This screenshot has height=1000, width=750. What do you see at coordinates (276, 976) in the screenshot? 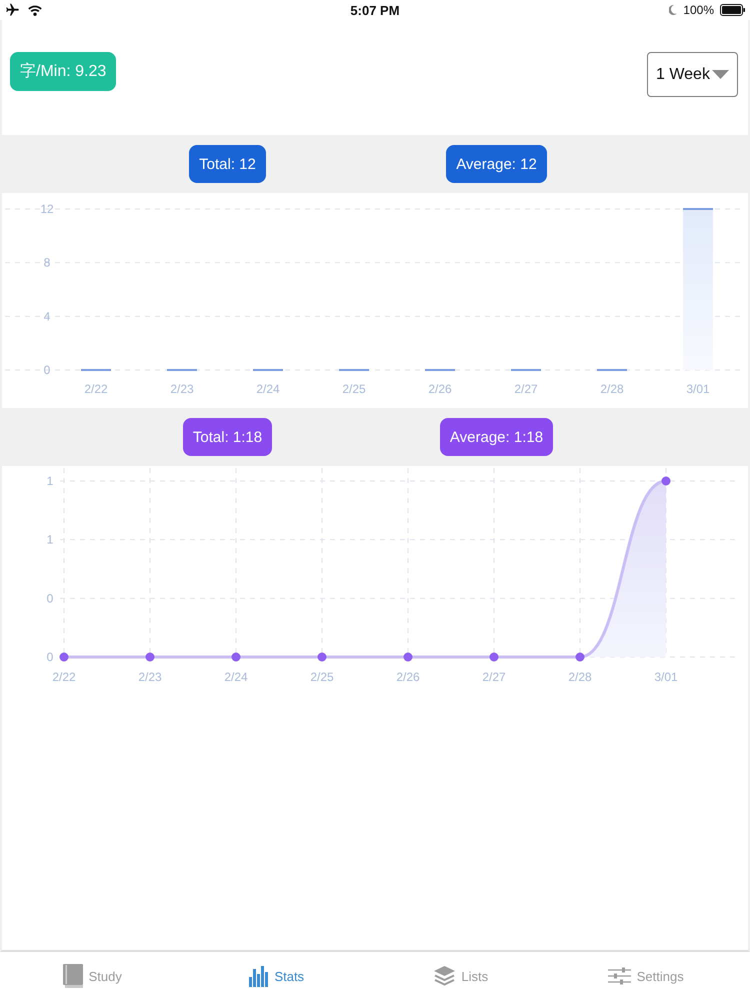
I see `tab: Stats` at bounding box center [276, 976].